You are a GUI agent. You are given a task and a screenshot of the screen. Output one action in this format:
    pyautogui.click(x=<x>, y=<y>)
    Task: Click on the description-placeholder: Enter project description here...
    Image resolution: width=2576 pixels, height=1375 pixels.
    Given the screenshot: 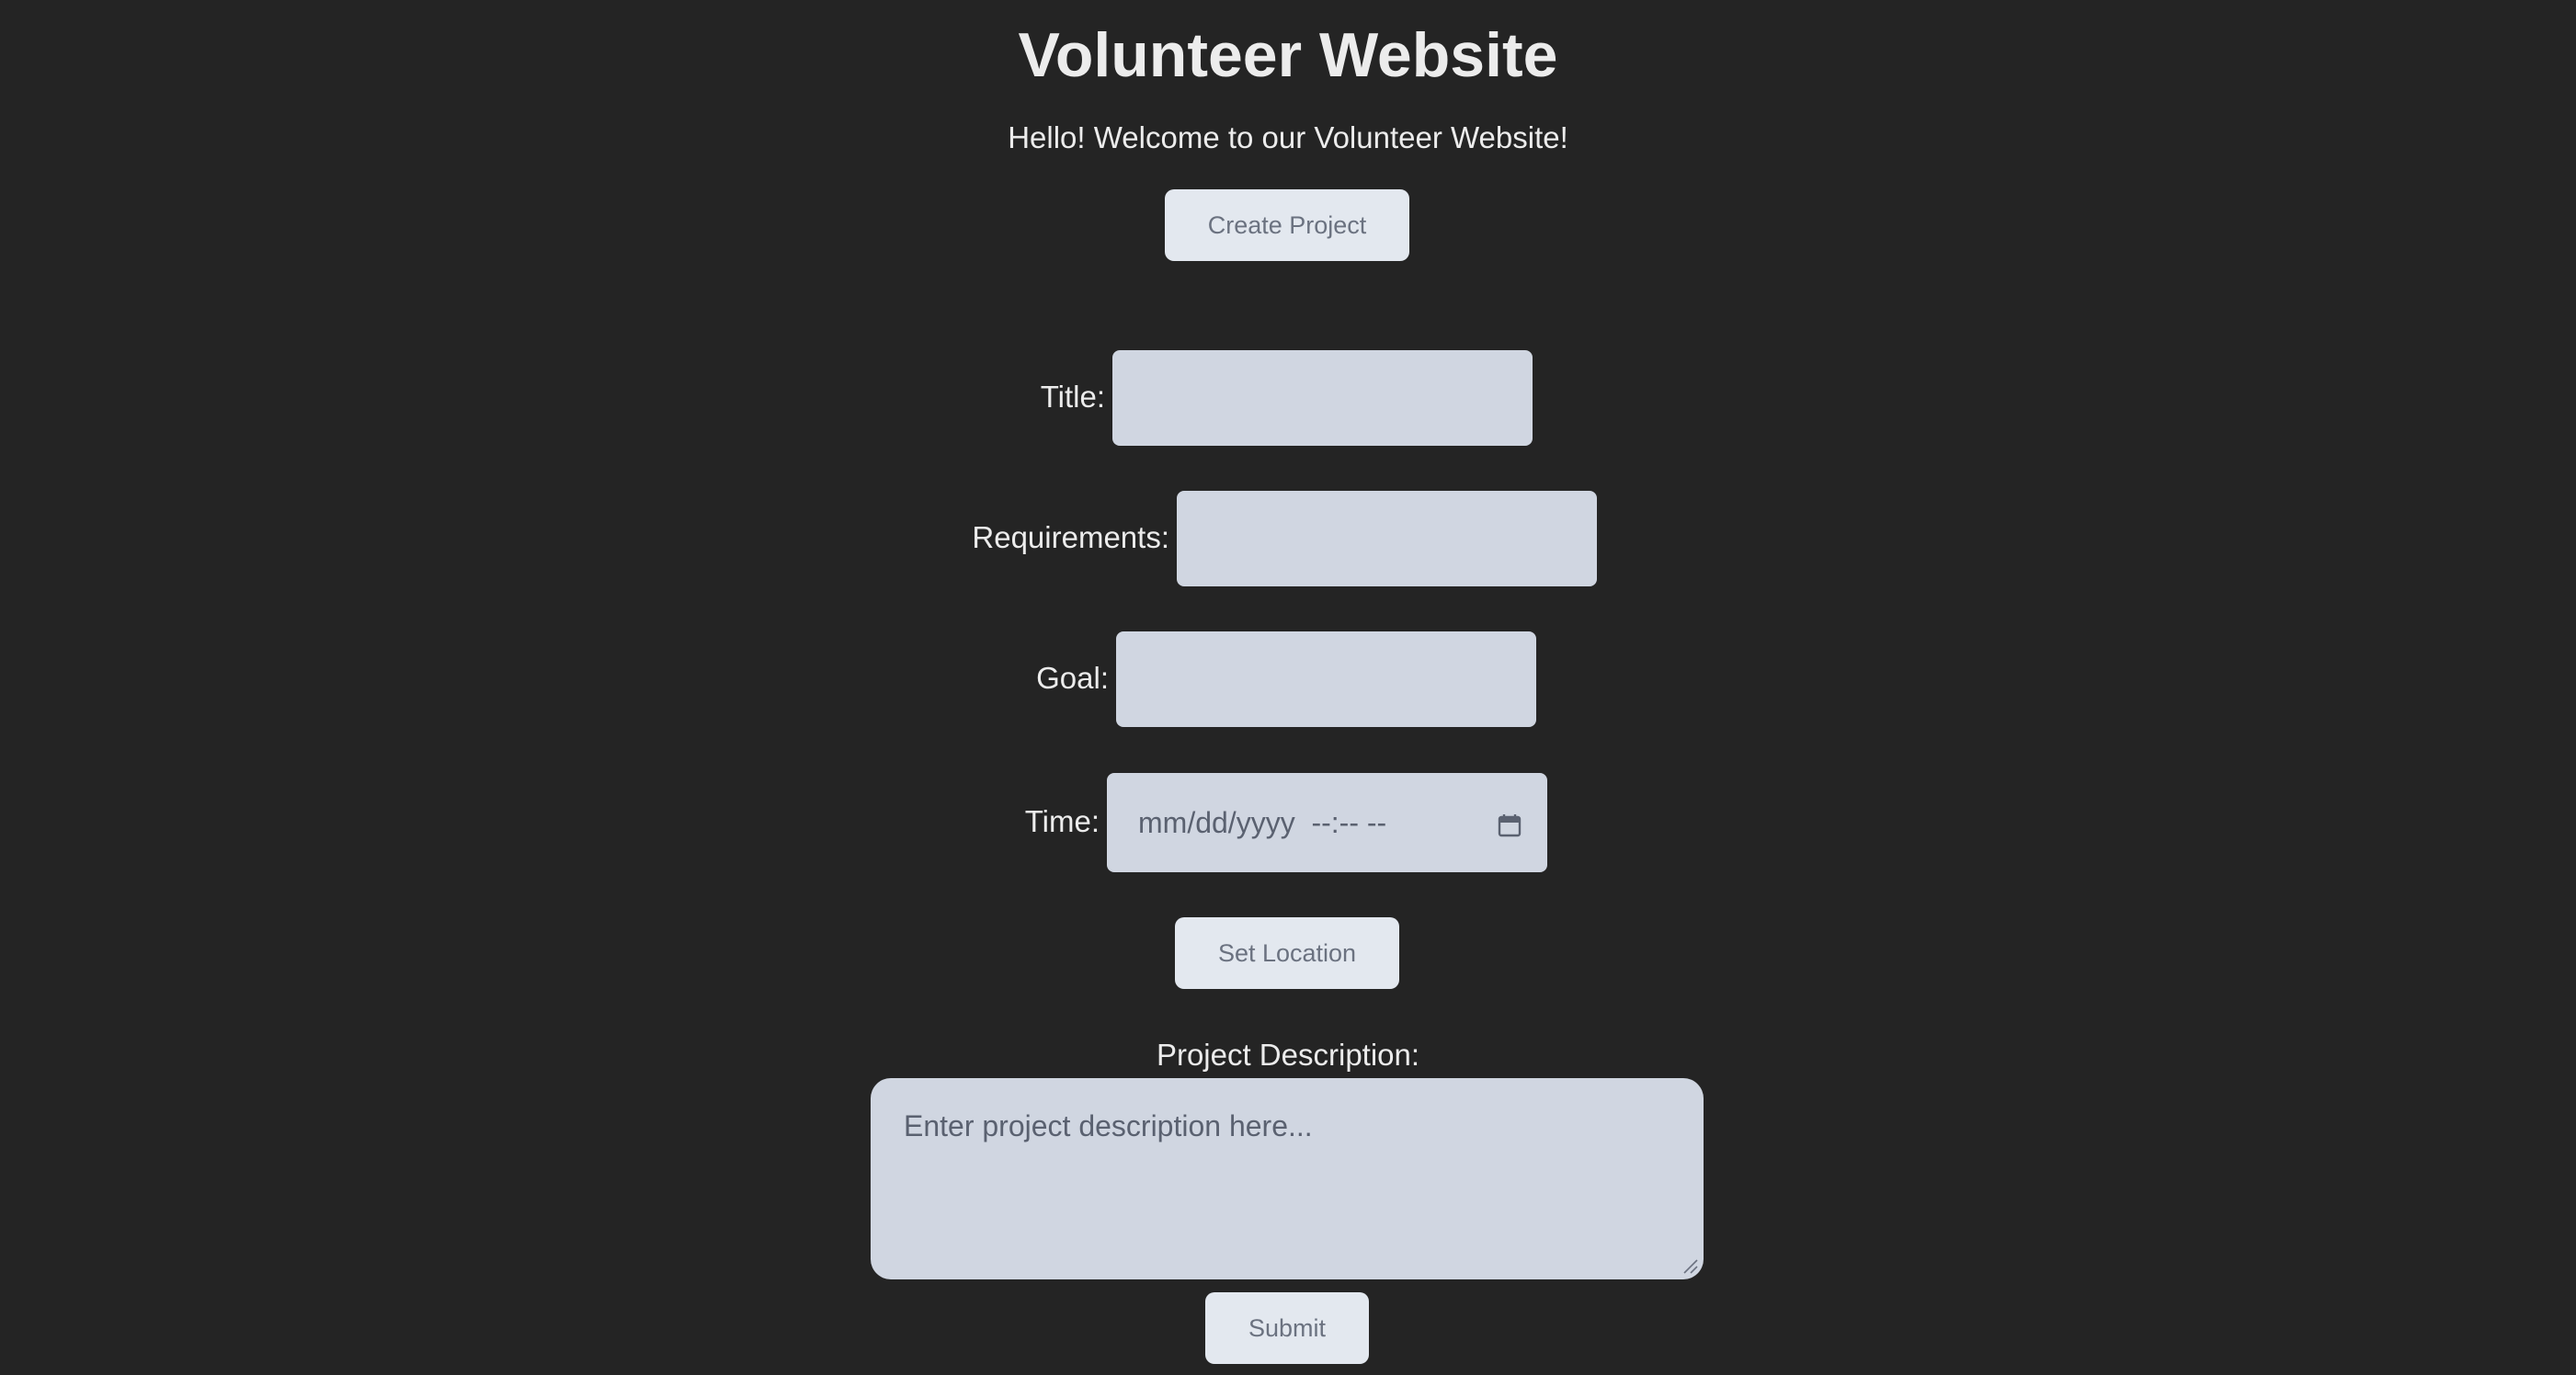 What is the action you would take?
    pyautogui.click(x=1108, y=1125)
    